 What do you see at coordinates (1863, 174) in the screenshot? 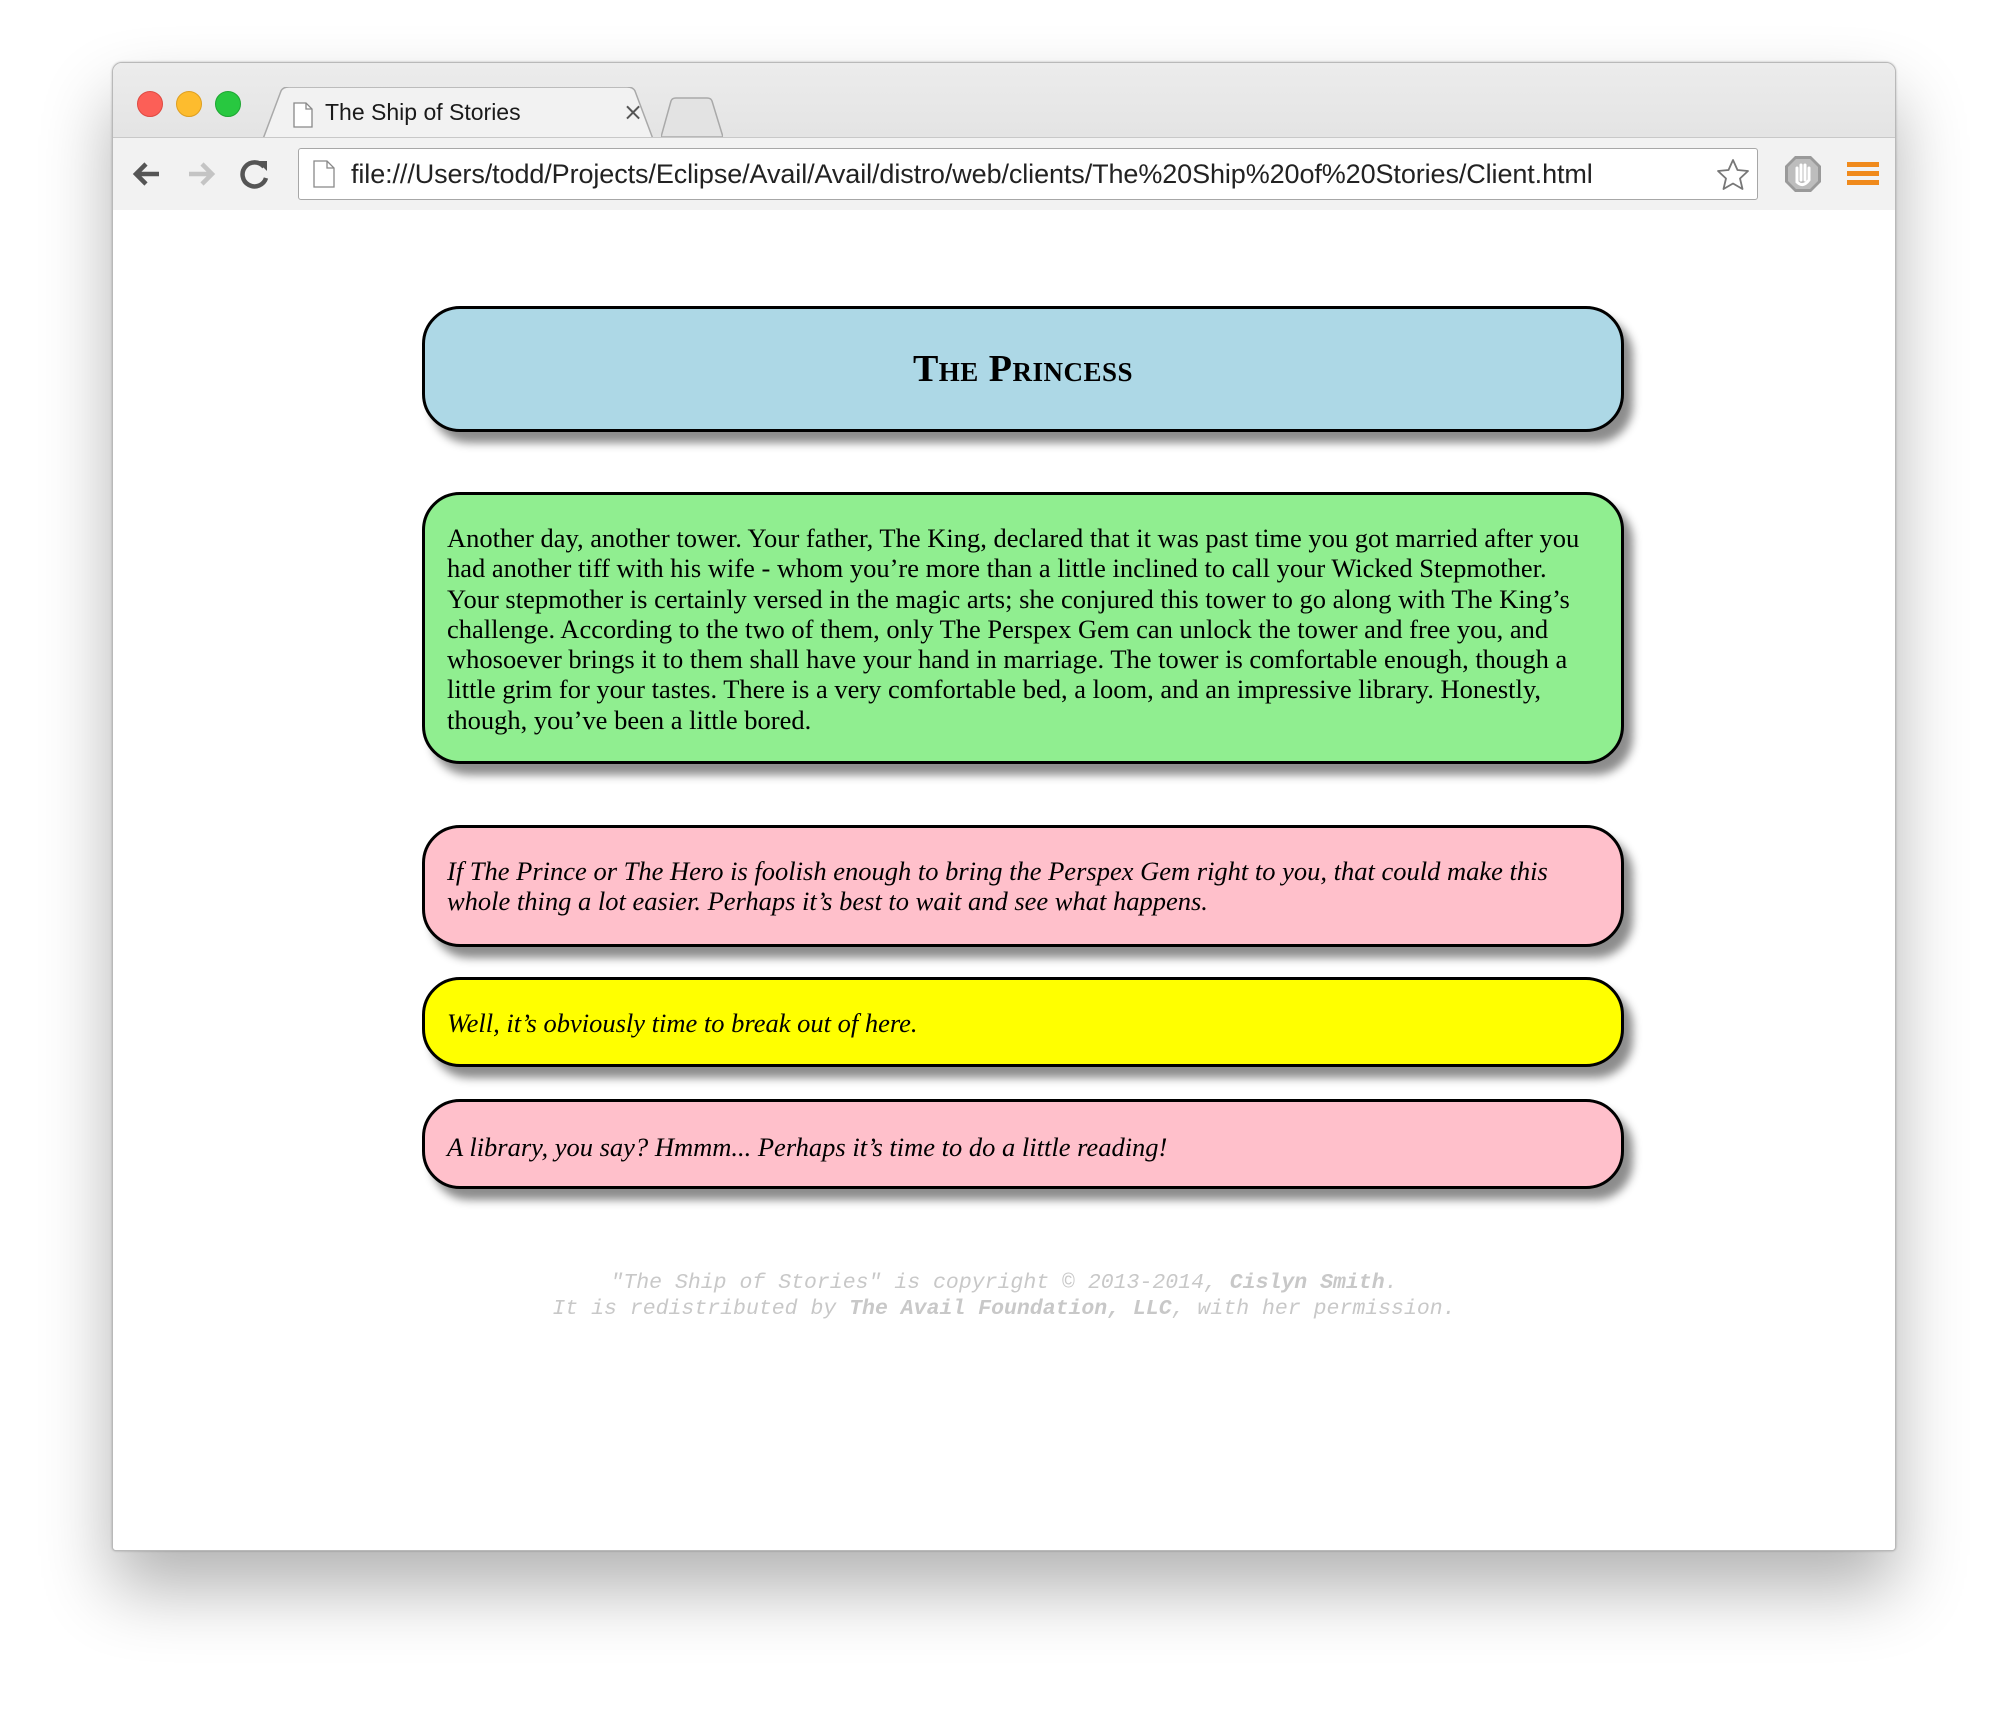
I see `menu-icon` at bounding box center [1863, 174].